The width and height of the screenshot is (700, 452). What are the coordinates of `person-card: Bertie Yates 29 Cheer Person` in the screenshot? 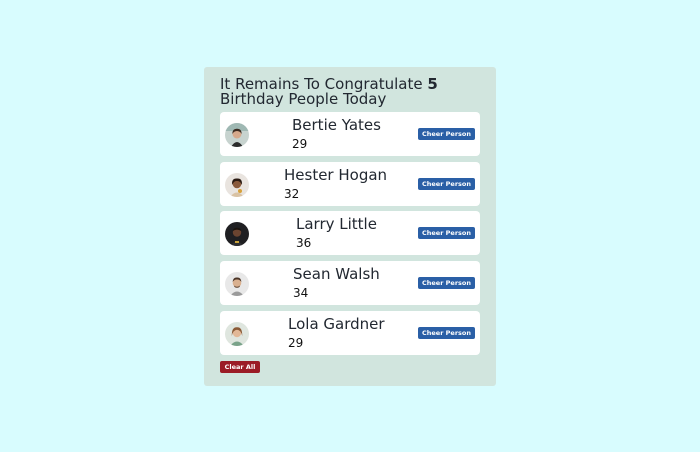 It's located at (350, 134).